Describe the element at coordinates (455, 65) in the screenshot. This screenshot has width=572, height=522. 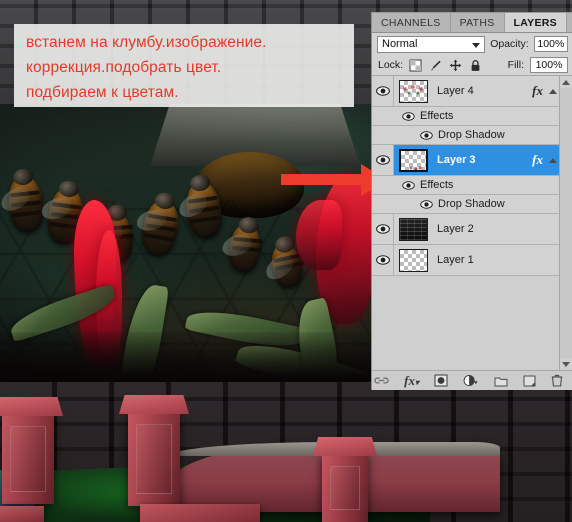
I see `move-lock-icon` at that location.